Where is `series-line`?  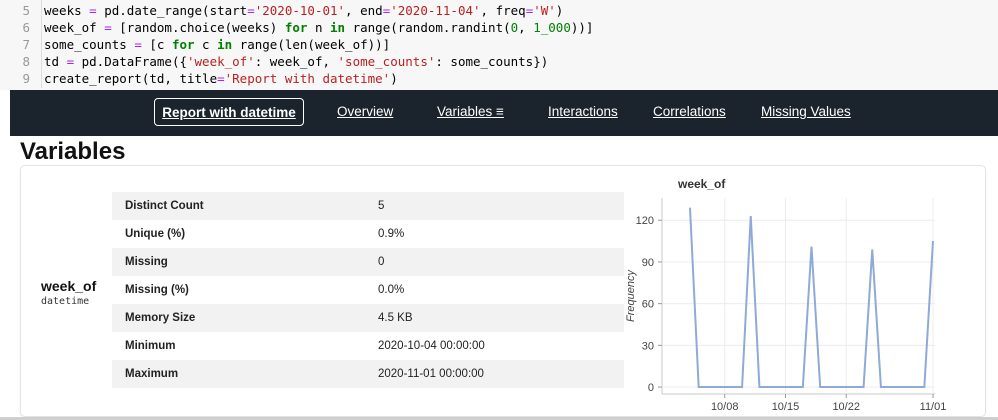
series-line is located at coordinates (811, 298).